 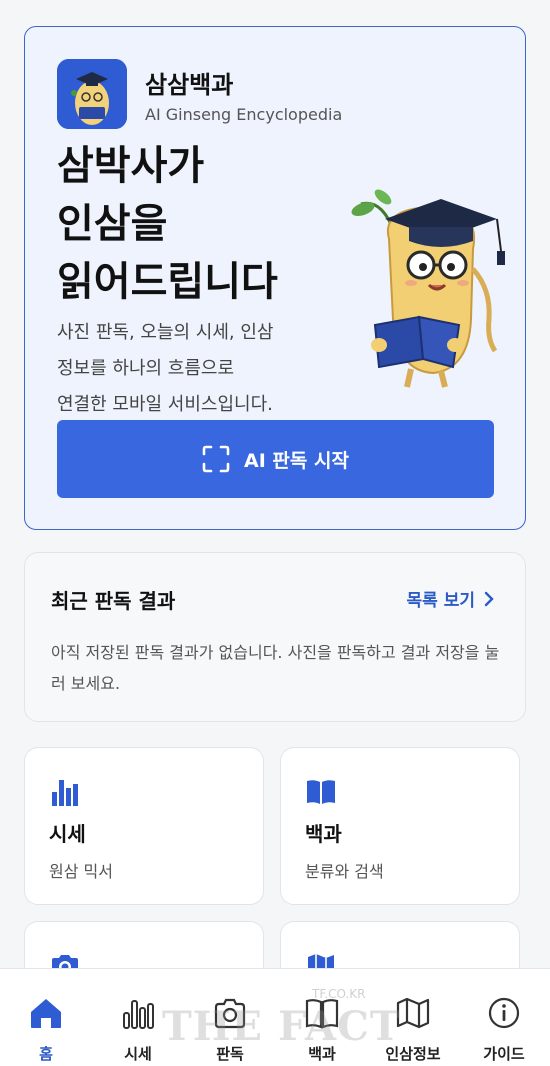 What do you see at coordinates (440, 601) in the screenshot?
I see `view-list-label: 목록 보기` at bounding box center [440, 601].